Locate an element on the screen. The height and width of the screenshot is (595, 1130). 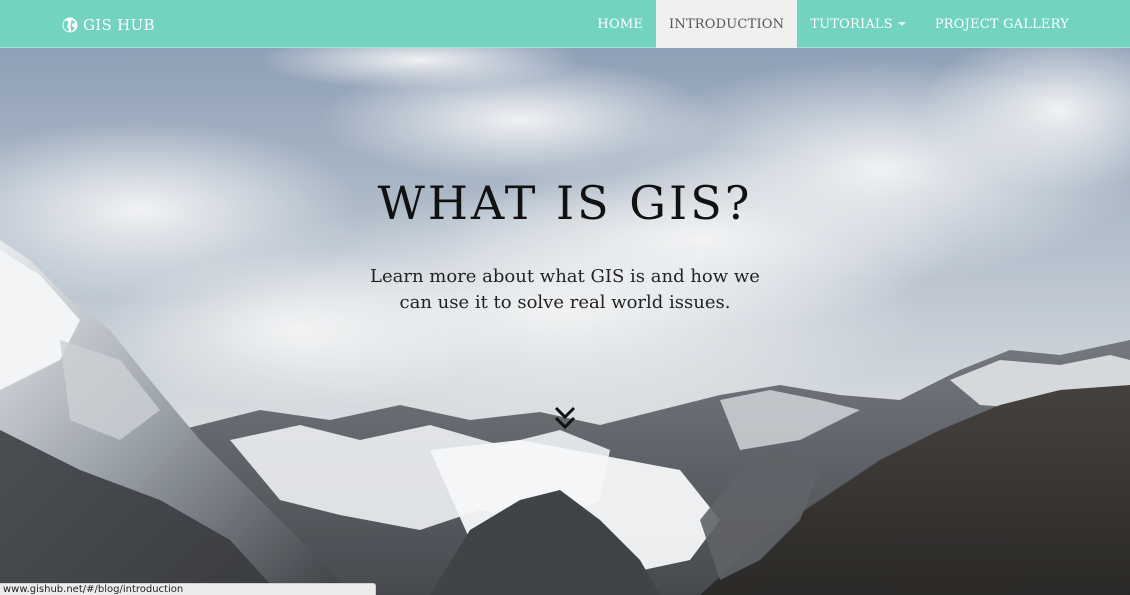
nav-item-label: INTRODUCTION is located at coordinates (727, 24).